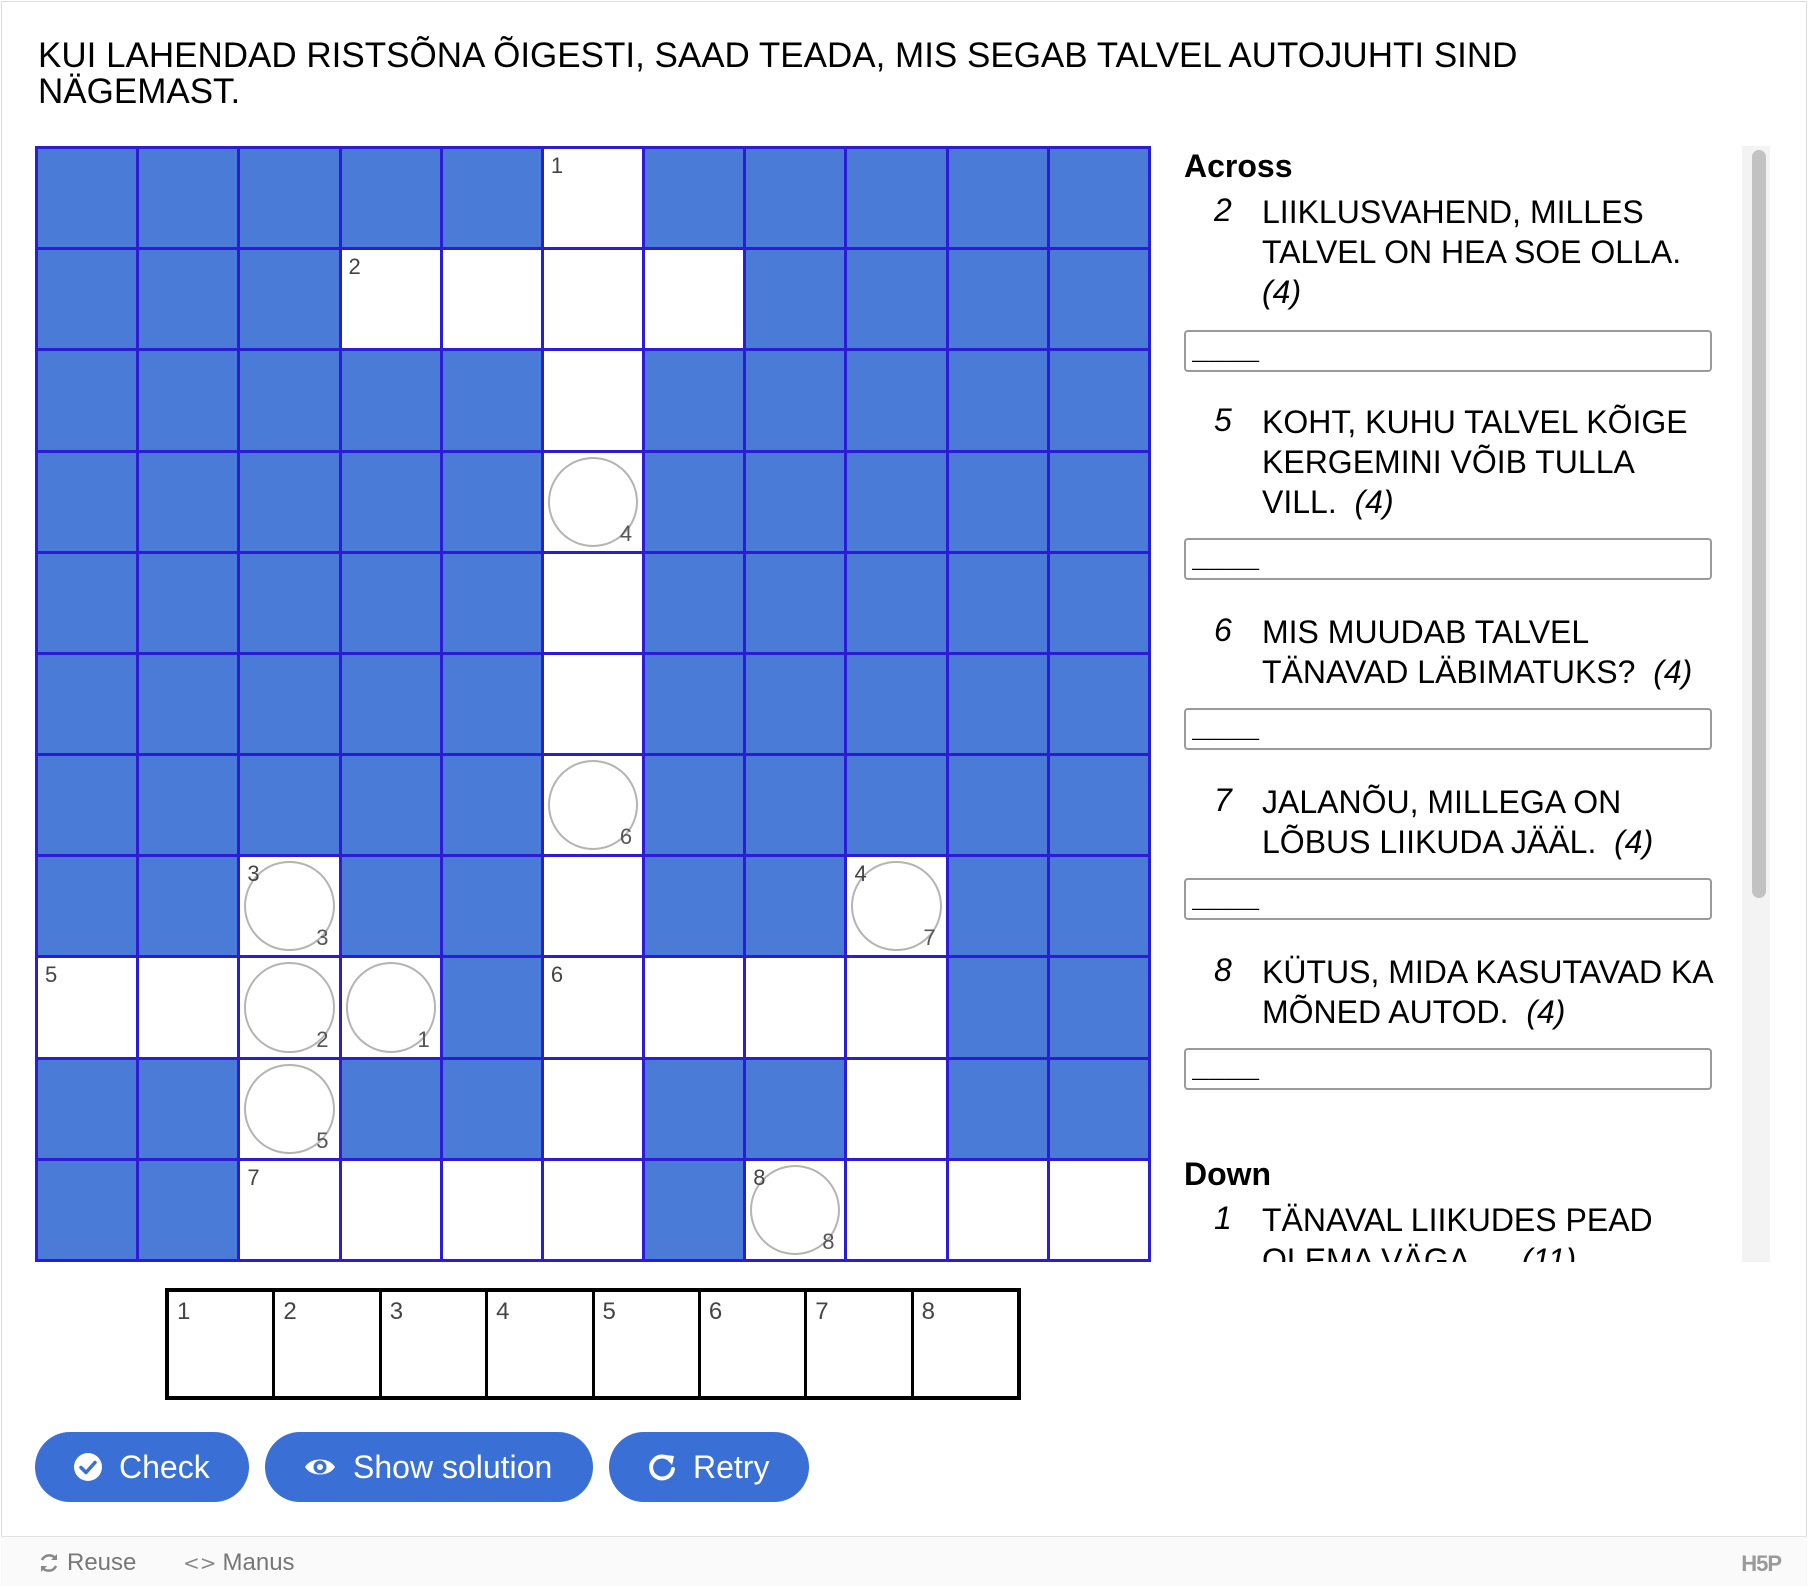 This screenshot has width=1808, height=1586. What do you see at coordinates (88, 1467) in the screenshot?
I see `check-circle-icon` at bounding box center [88, 1467].